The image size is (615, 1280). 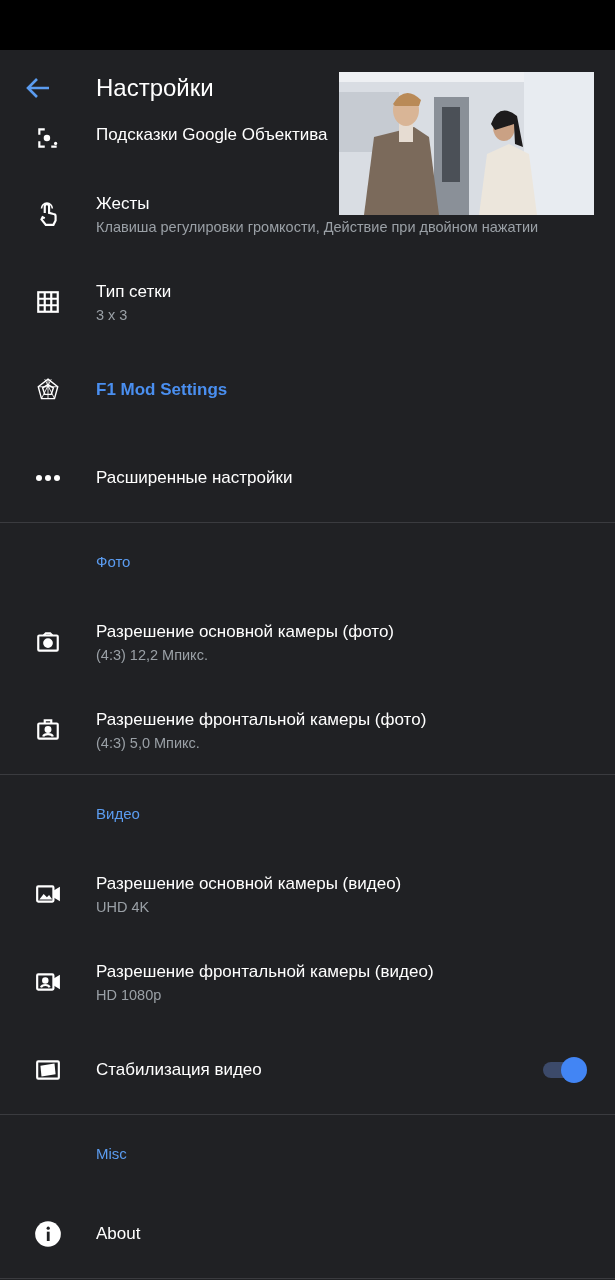 I want to click on item-title: Тип сетки, so click(x=134, y=291).